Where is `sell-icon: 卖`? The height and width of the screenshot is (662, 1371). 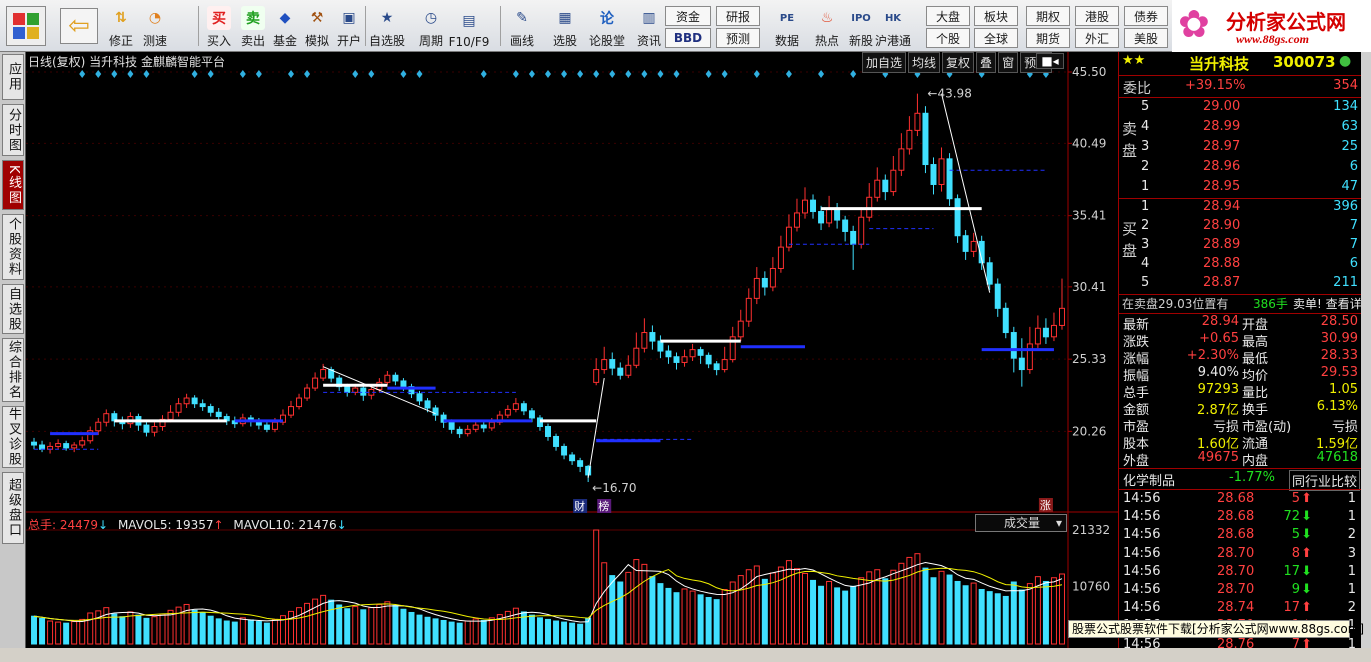
sell-icon: 卖 is located at coordinates (253, 18).